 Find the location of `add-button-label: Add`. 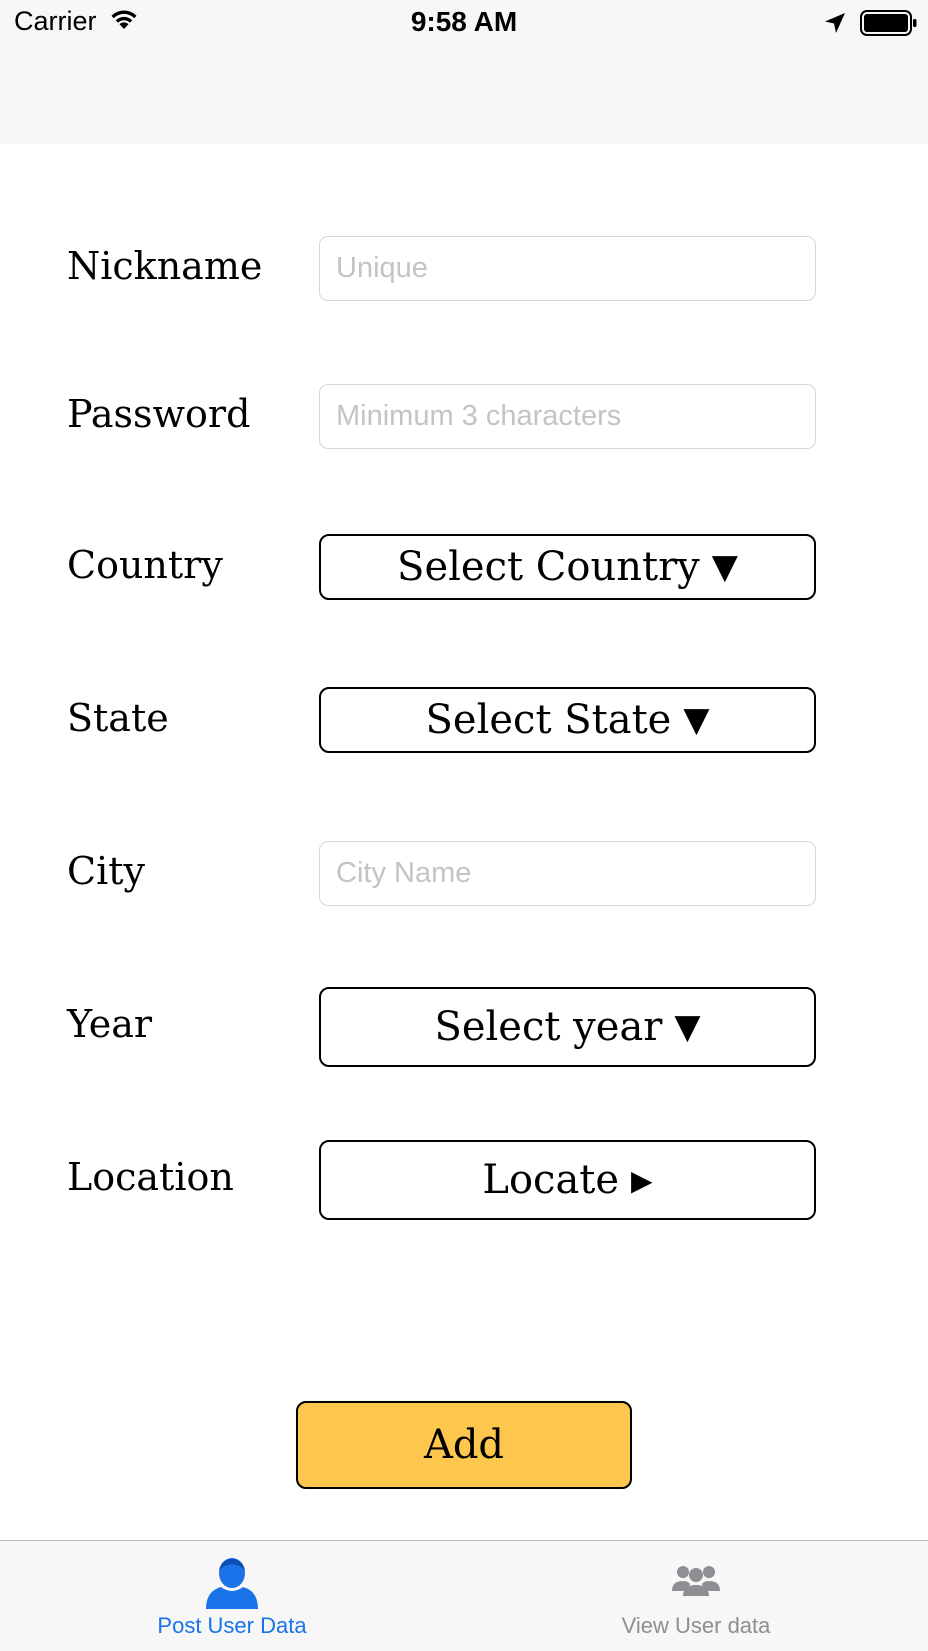

add-button-label: Add is located at coordinates (464, 1445).